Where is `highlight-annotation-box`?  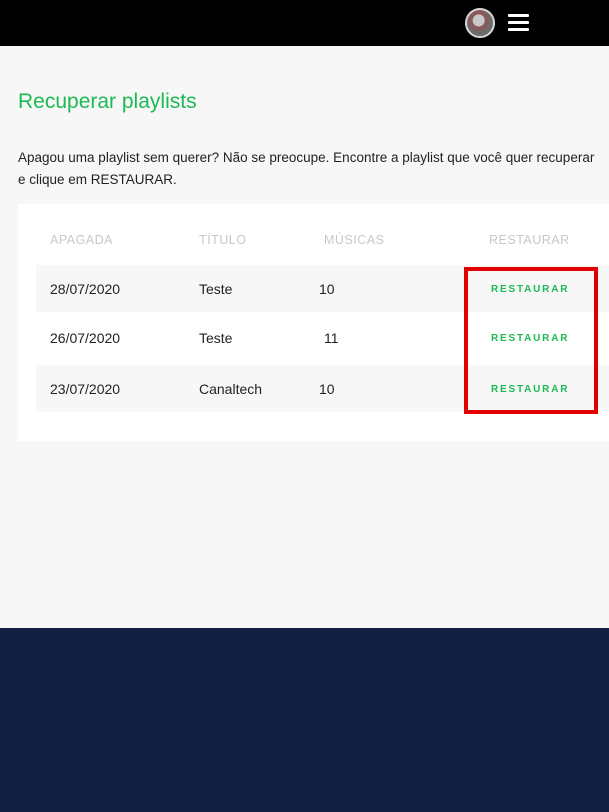
highlight-annotation-box is located at coordinates (531, 340).